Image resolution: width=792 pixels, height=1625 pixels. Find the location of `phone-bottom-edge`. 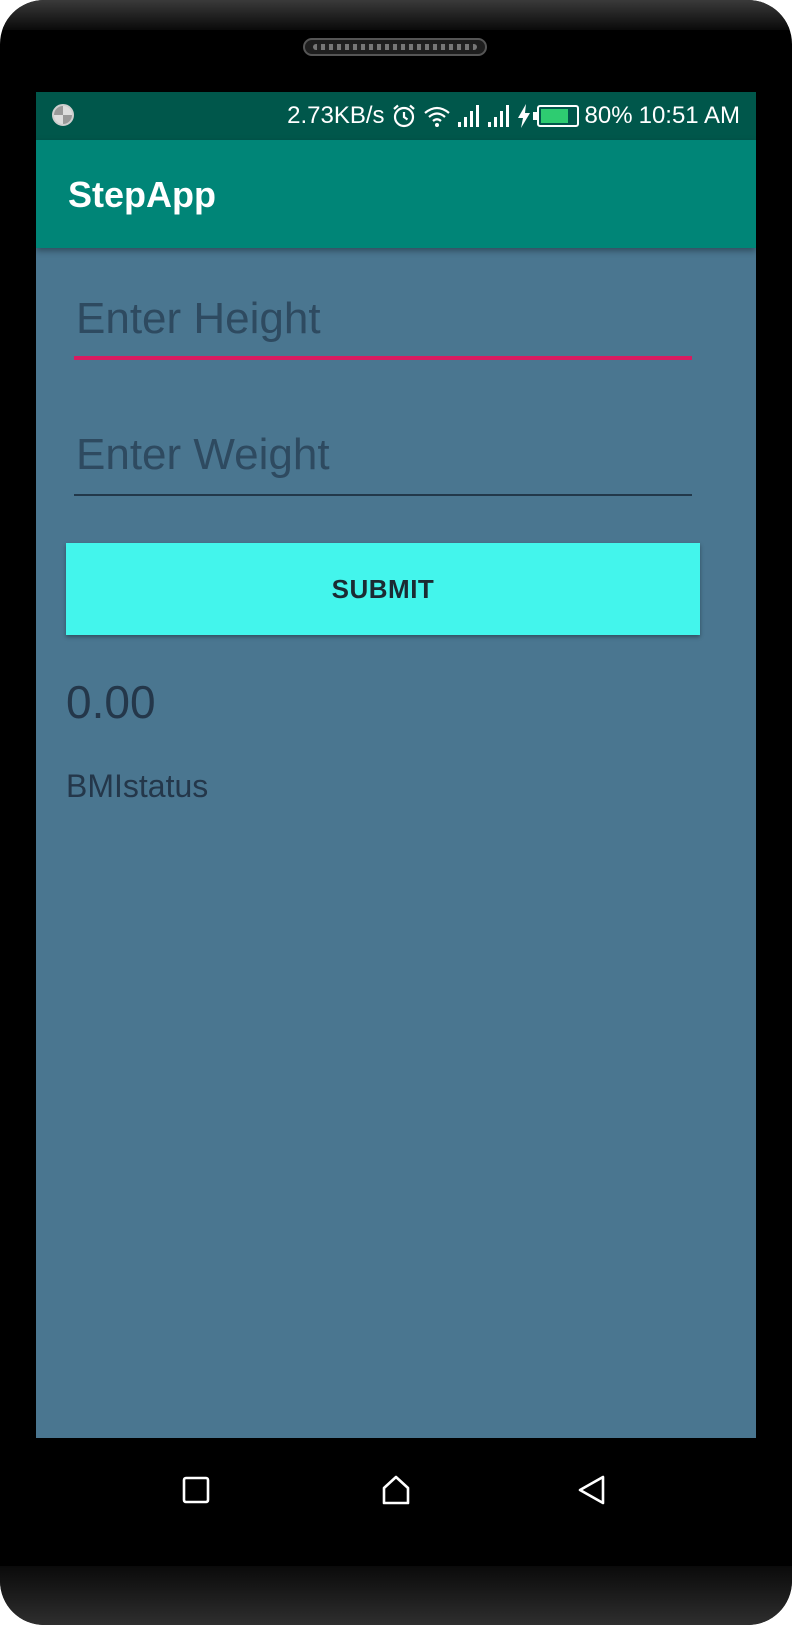

phone-bottom-edge is located at coordinates (396, 1595).